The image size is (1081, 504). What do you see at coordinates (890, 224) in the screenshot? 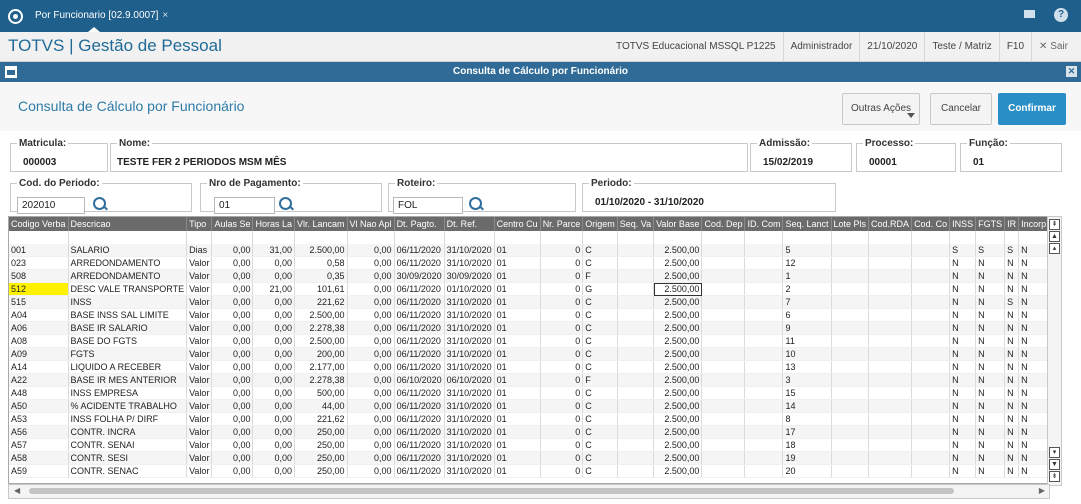
I see `column-header: Cod.RDA` at bounding box center [890, 224].